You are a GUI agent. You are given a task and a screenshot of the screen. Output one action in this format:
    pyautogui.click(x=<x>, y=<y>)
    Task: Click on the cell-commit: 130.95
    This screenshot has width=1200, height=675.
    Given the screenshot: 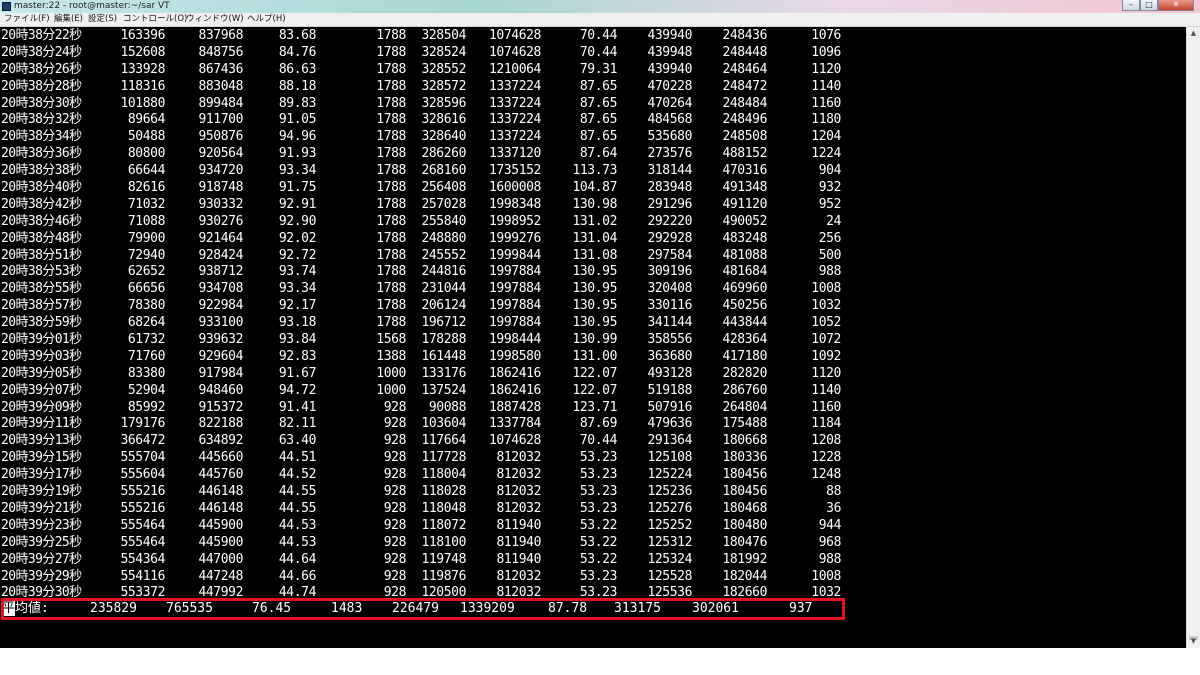 What is the action you would take?
    pyautogui.click(x=594, y=289)
    